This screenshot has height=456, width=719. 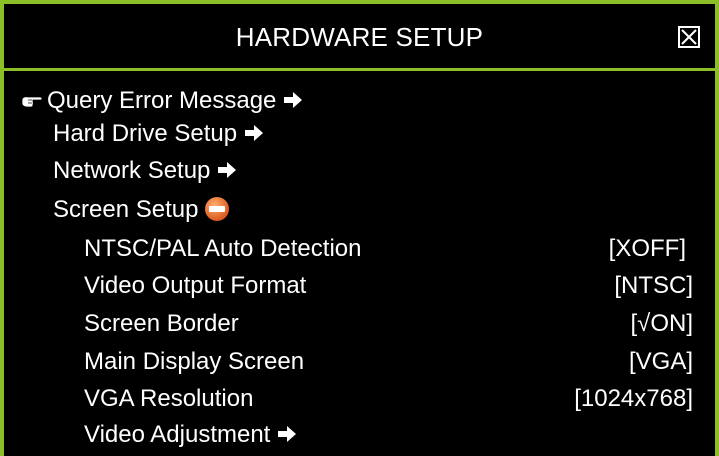 I want to click on close-button, so click(x=689, y=37).